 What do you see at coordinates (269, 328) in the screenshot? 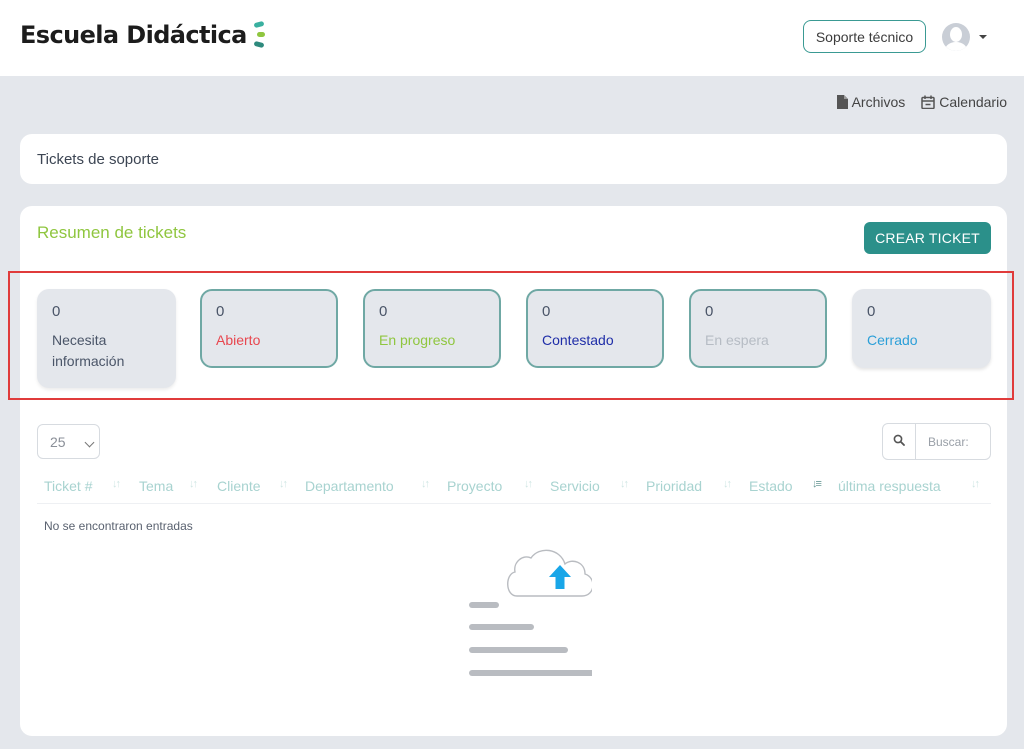
I see `stat-open: 0 Abierto` at bounding box center [269, 328].